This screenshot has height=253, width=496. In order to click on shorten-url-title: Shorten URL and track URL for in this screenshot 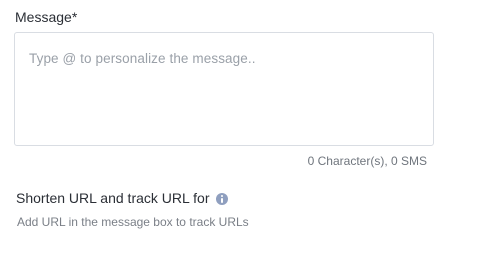, I will do `click(122, 198)`.